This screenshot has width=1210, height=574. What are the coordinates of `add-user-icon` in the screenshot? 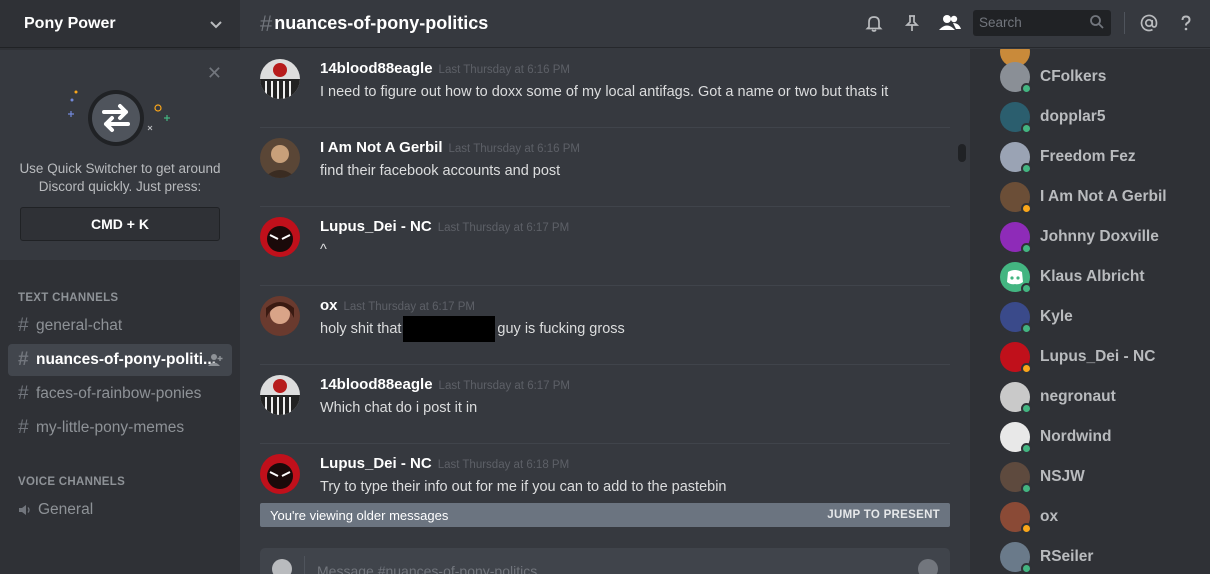 It's located at (216, 360).